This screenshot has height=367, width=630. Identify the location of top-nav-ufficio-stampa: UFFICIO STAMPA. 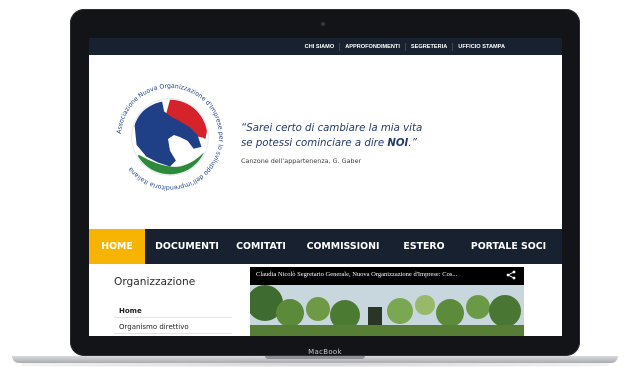
(481, 46).